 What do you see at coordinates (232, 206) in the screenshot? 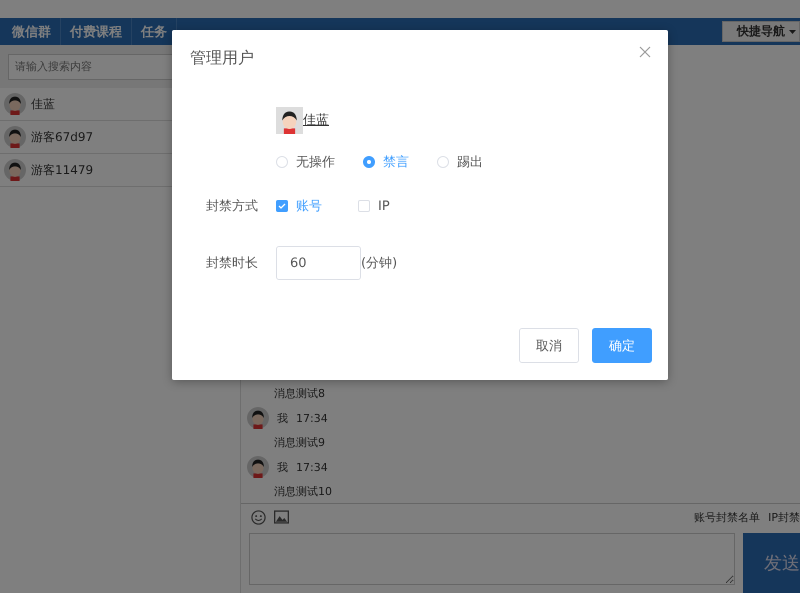
I see `ban-type-label: 封禁方式` at bounding box center [232, 206].